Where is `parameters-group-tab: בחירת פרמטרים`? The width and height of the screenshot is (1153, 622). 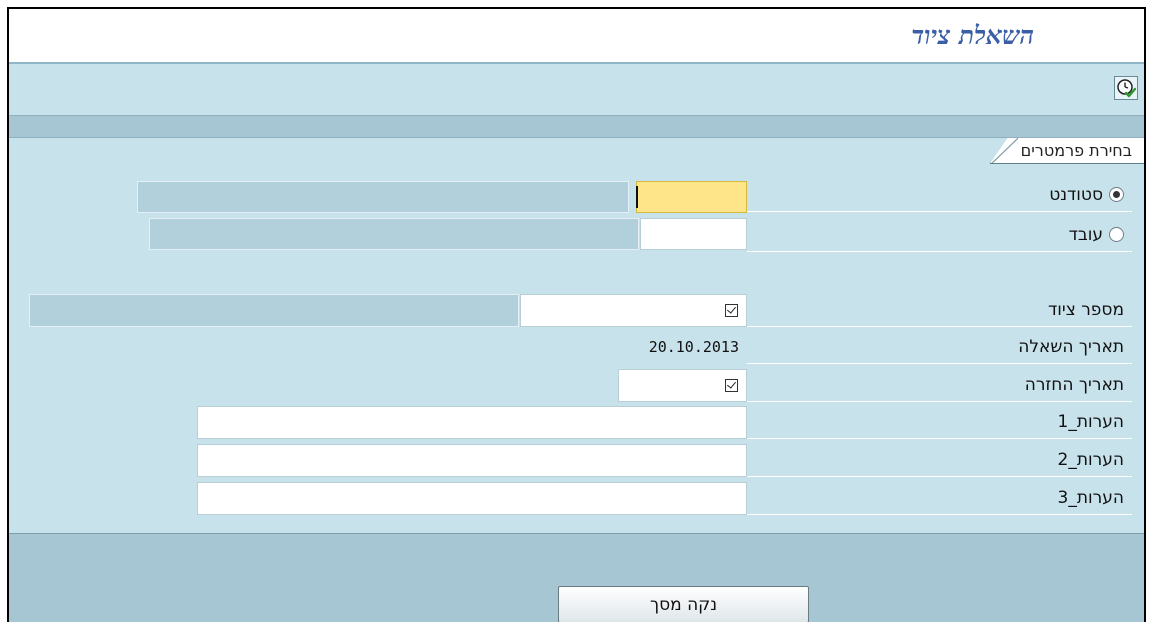 parameters-group-tab: בחירת פרמטרים is located at coordinates (1066, 151).